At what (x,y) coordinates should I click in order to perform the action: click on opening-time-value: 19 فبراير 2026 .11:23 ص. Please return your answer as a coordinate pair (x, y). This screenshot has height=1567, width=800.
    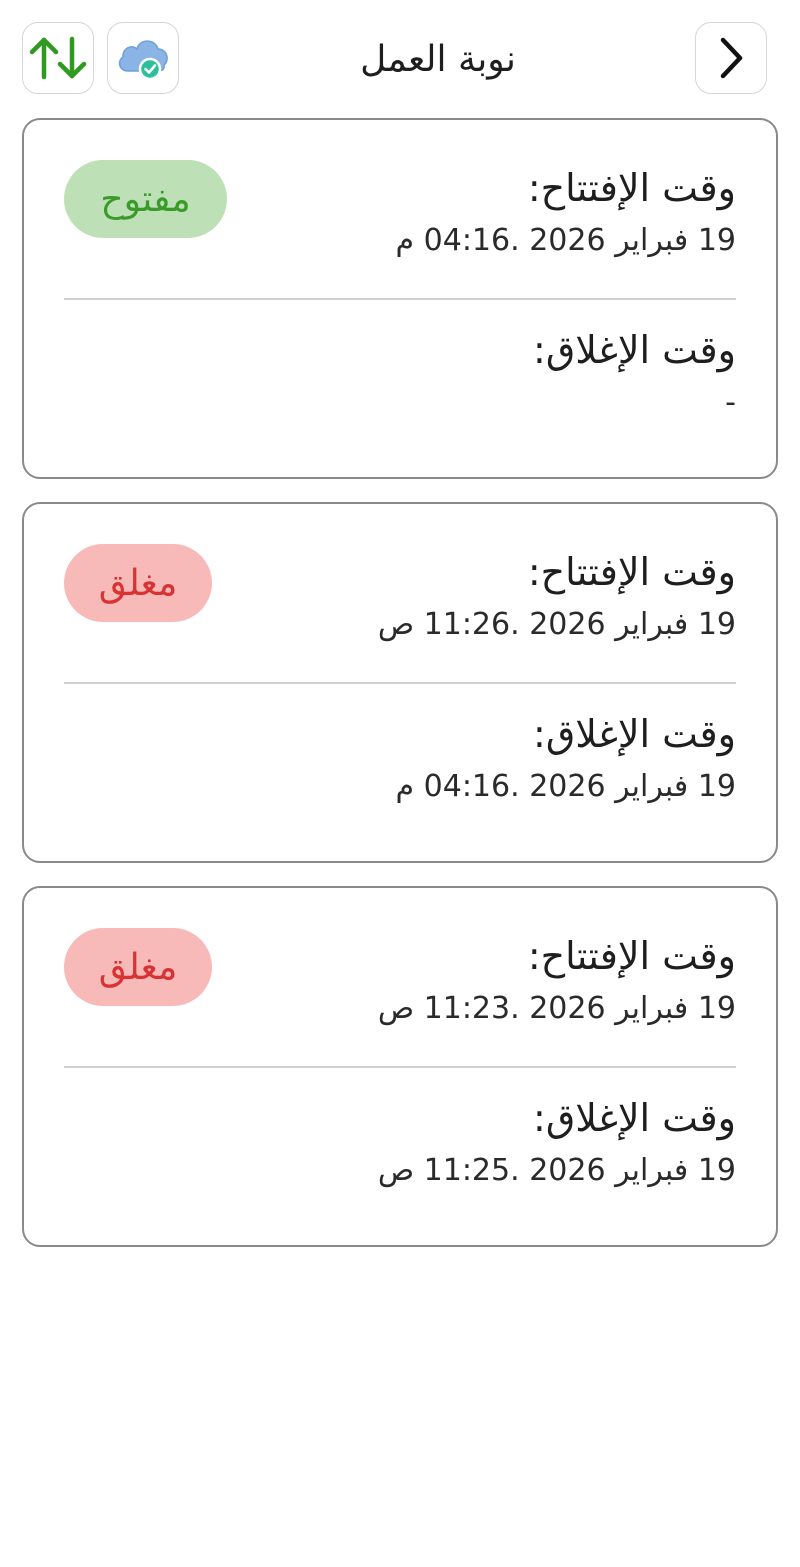
    Looking at the image, I should click on (556, 1008).